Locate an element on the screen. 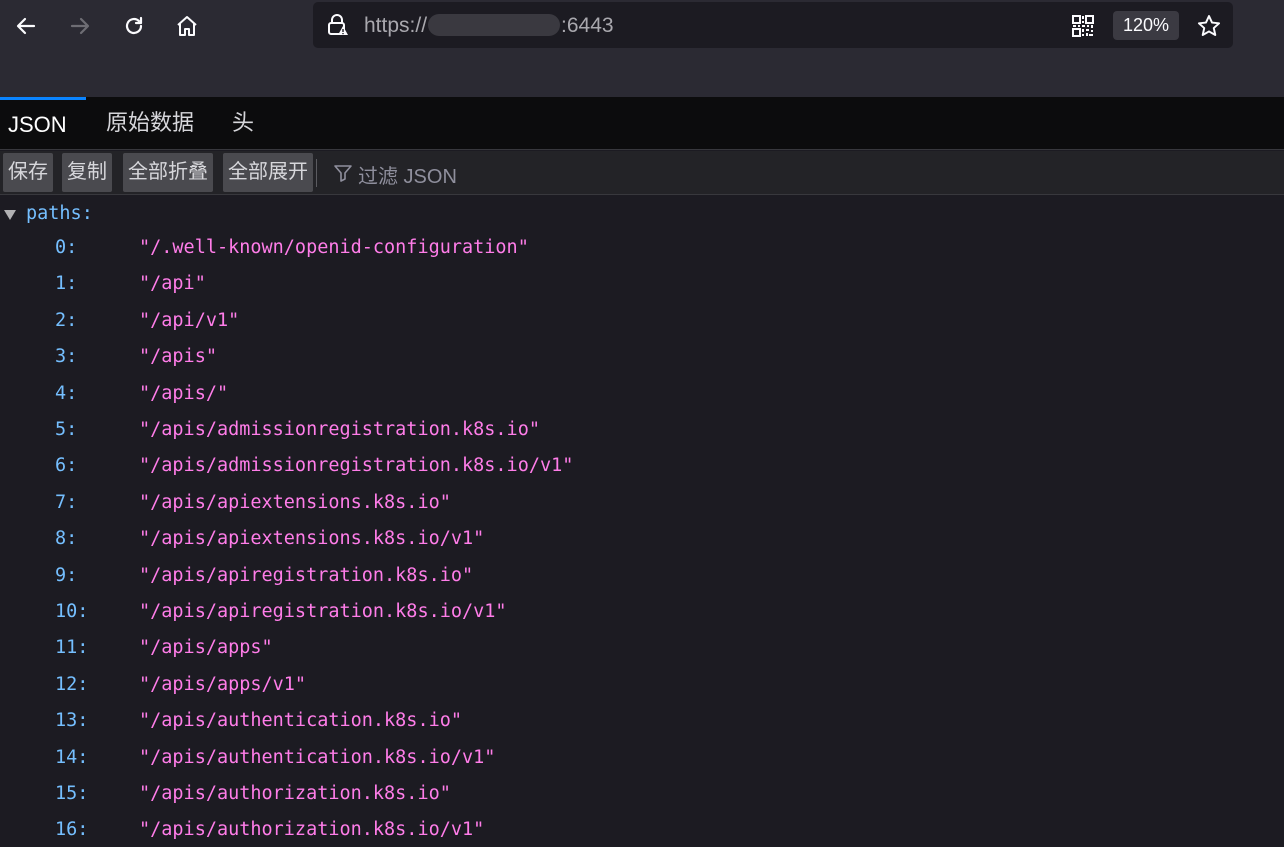 The image size is (1284, 847). json-key: 13: is located at coordinates (72, 721).